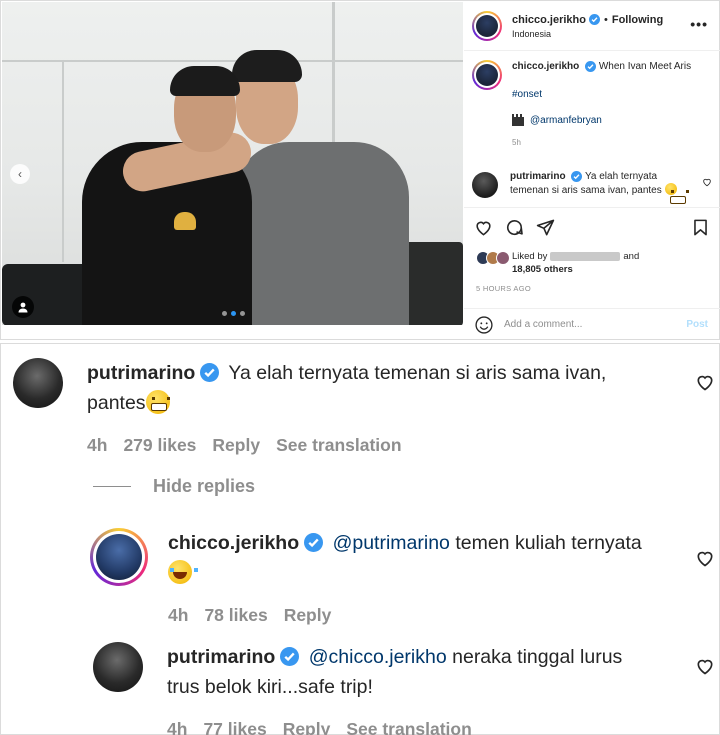 This screenshot has width=720, height=735. What do you see at coordinates (484, 325) in the screenshot?
I see `emoji-smiley-icon` at bounding box center [484, 325].